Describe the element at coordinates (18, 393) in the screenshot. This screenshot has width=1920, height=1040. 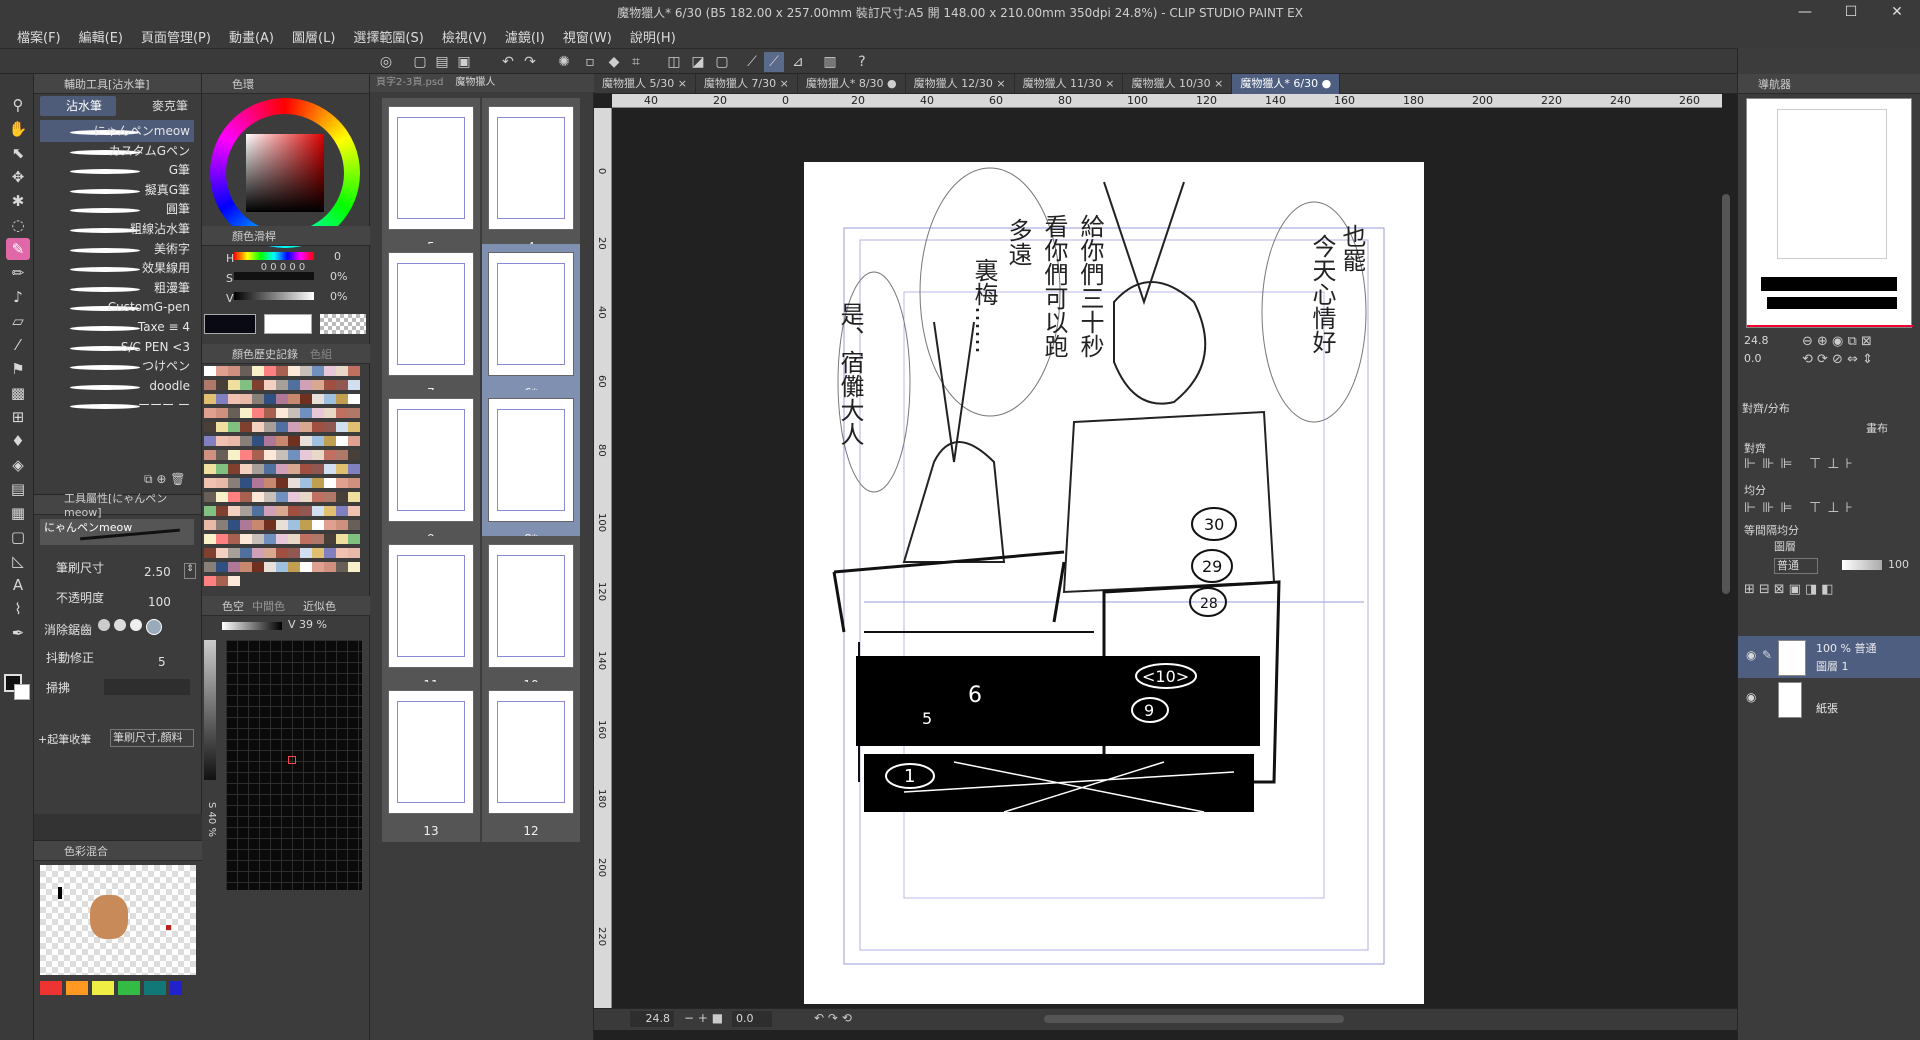
I see `decoration-icon: ▩` at that location.